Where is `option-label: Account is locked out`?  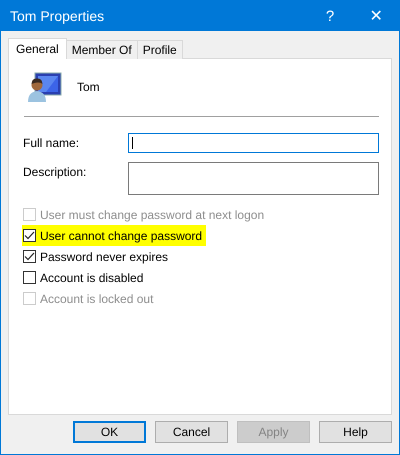 option-label: Account is locked out is located at coordinates (97, 299).